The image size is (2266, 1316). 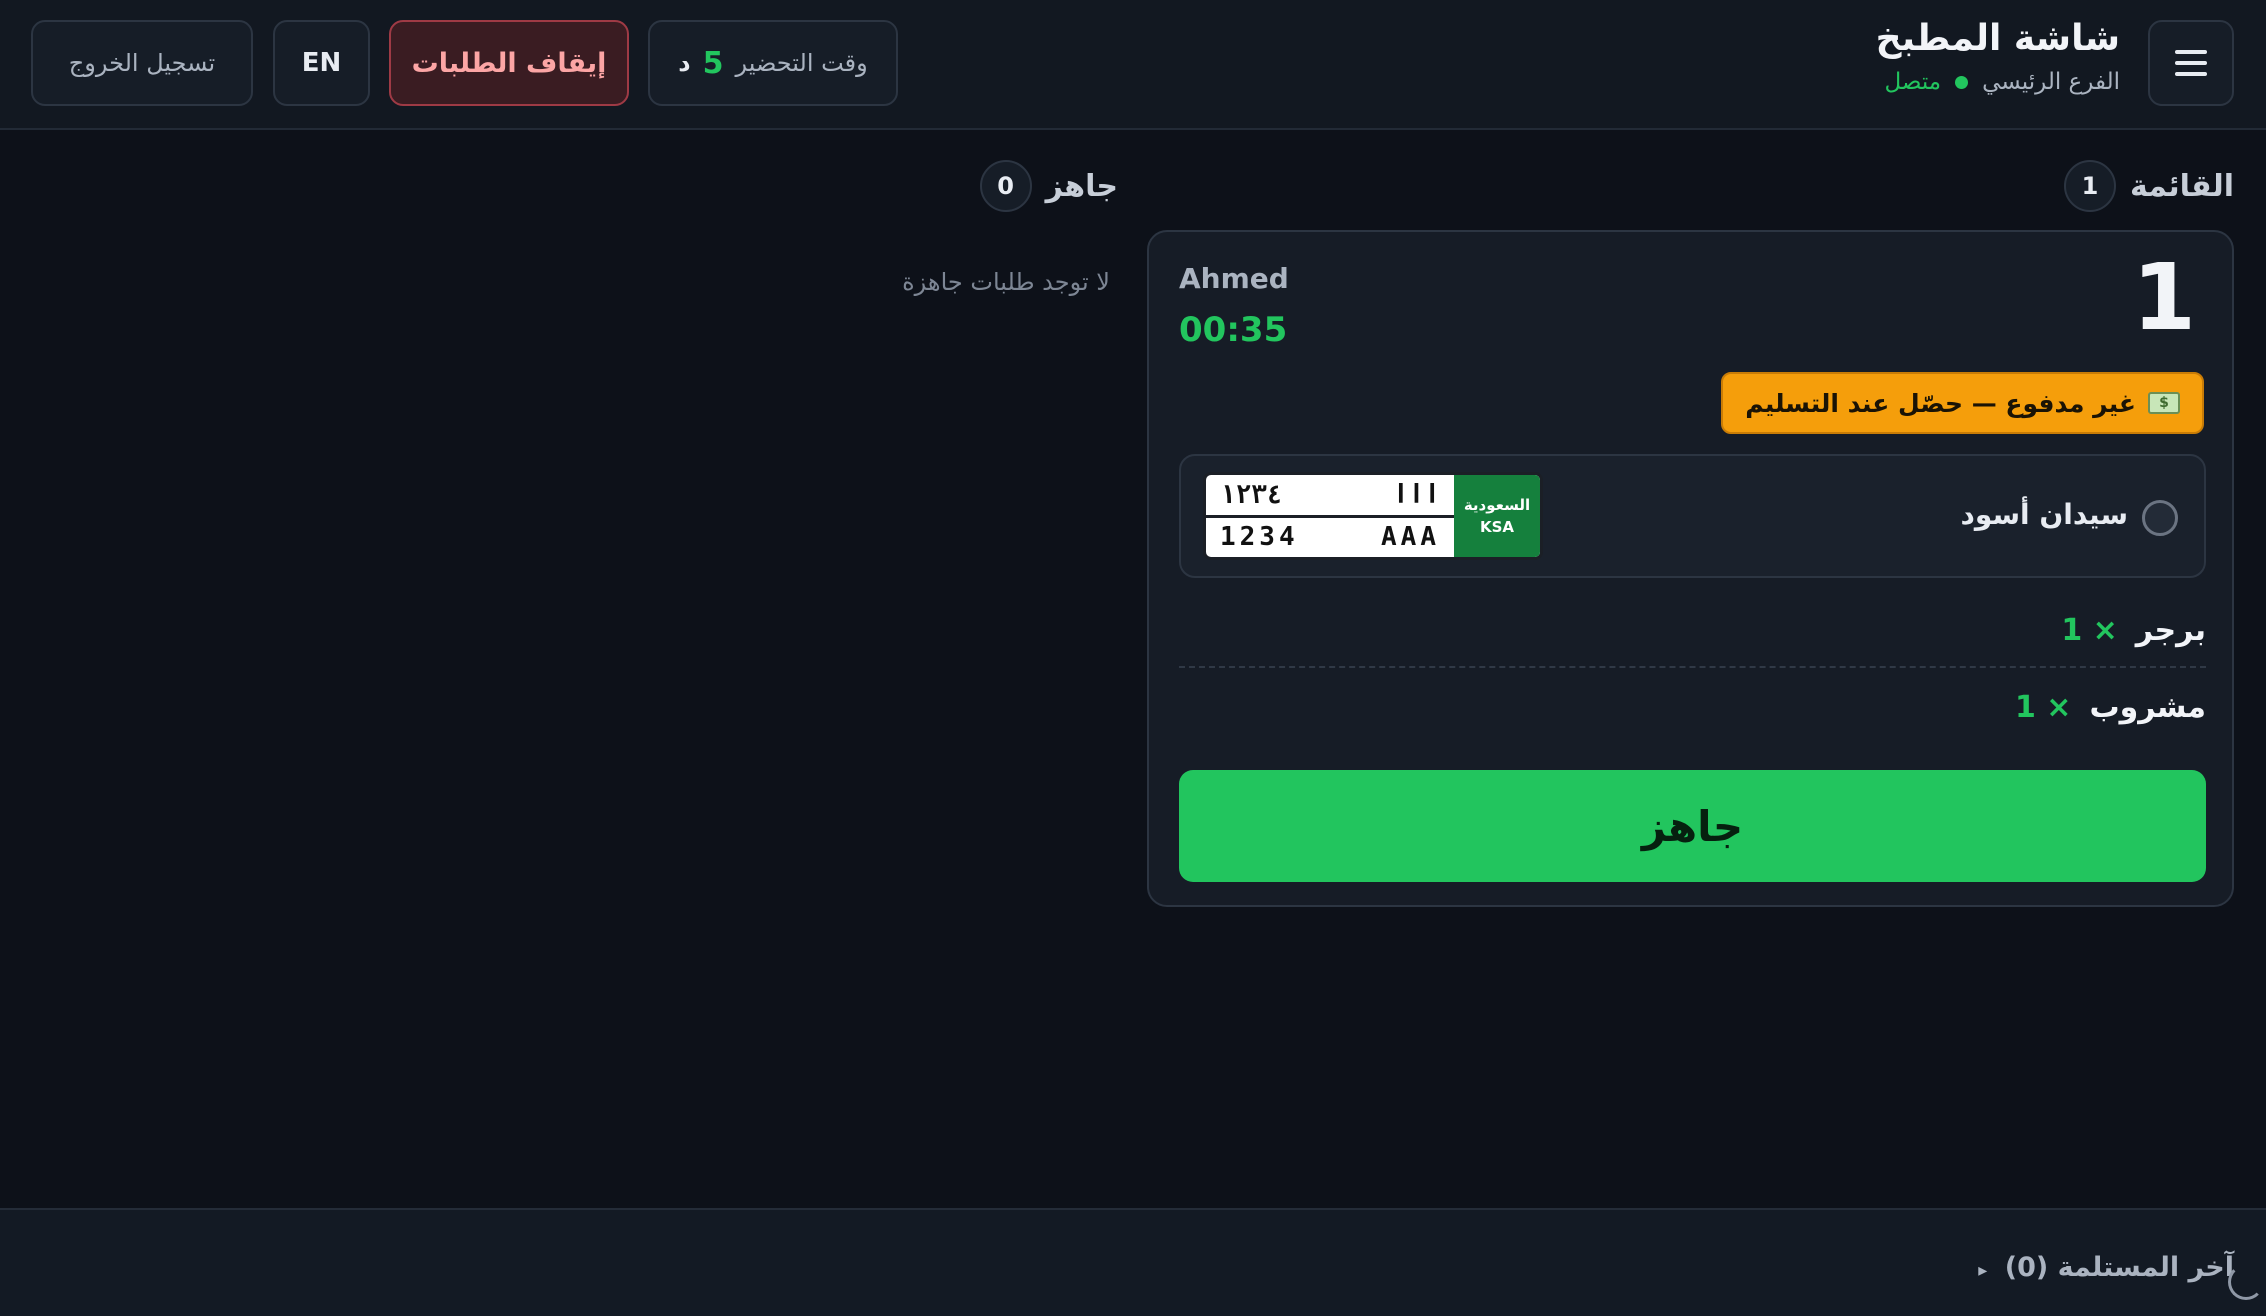 I want to click on order-item: برجر × 1, so click(x=1692, y=631).